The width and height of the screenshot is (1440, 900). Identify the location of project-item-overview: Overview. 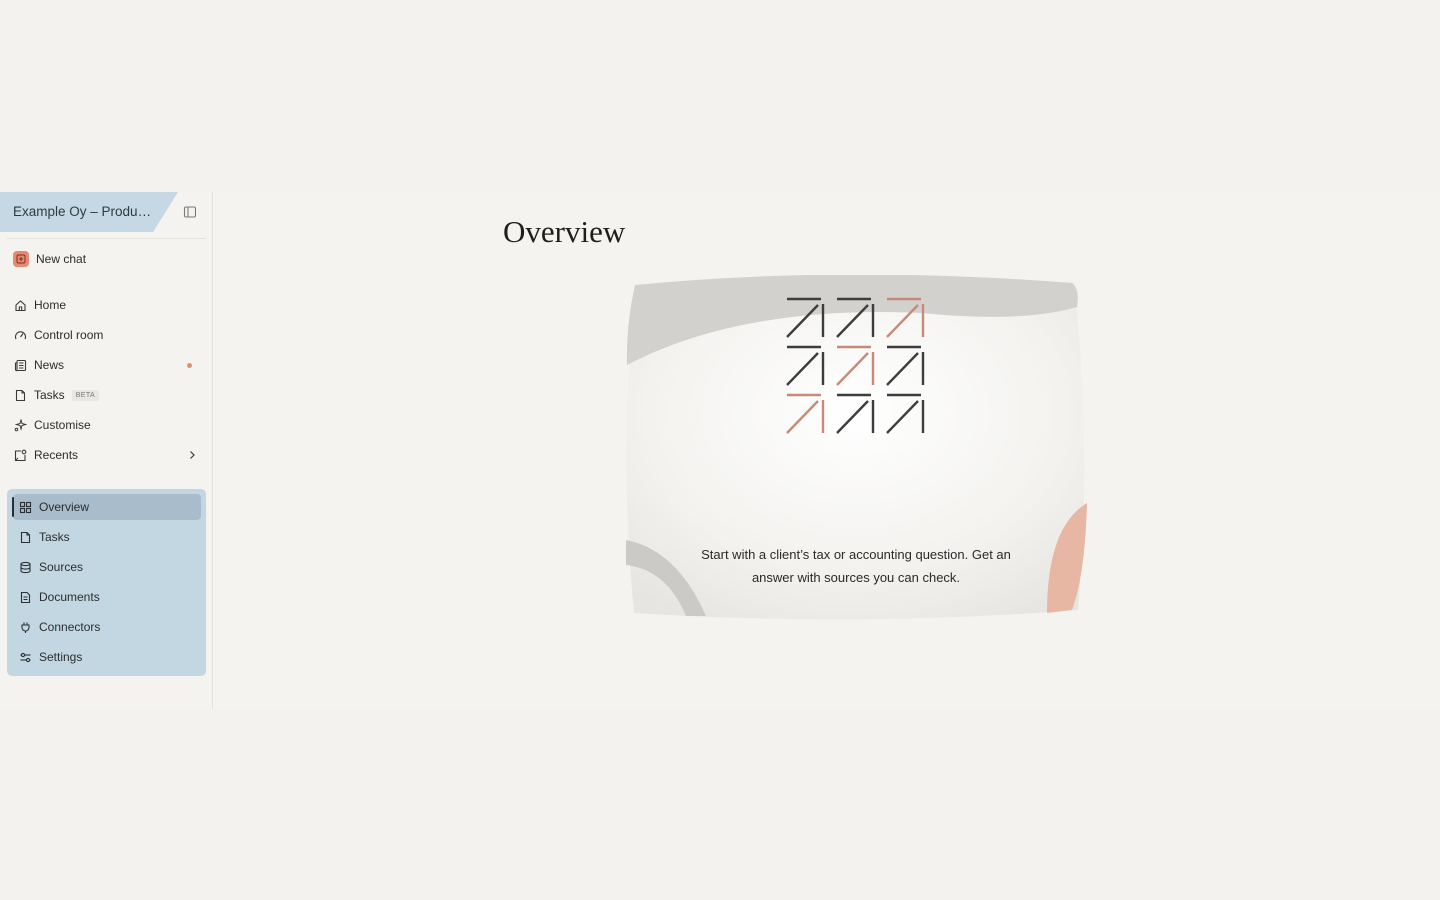
(106, 507).